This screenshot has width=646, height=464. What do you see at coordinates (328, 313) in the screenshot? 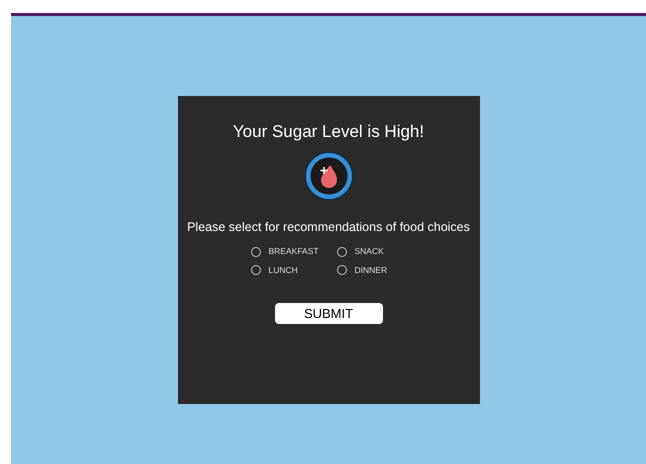
I see `submit-button: SUBMIT` at bounding box center [328, 313].